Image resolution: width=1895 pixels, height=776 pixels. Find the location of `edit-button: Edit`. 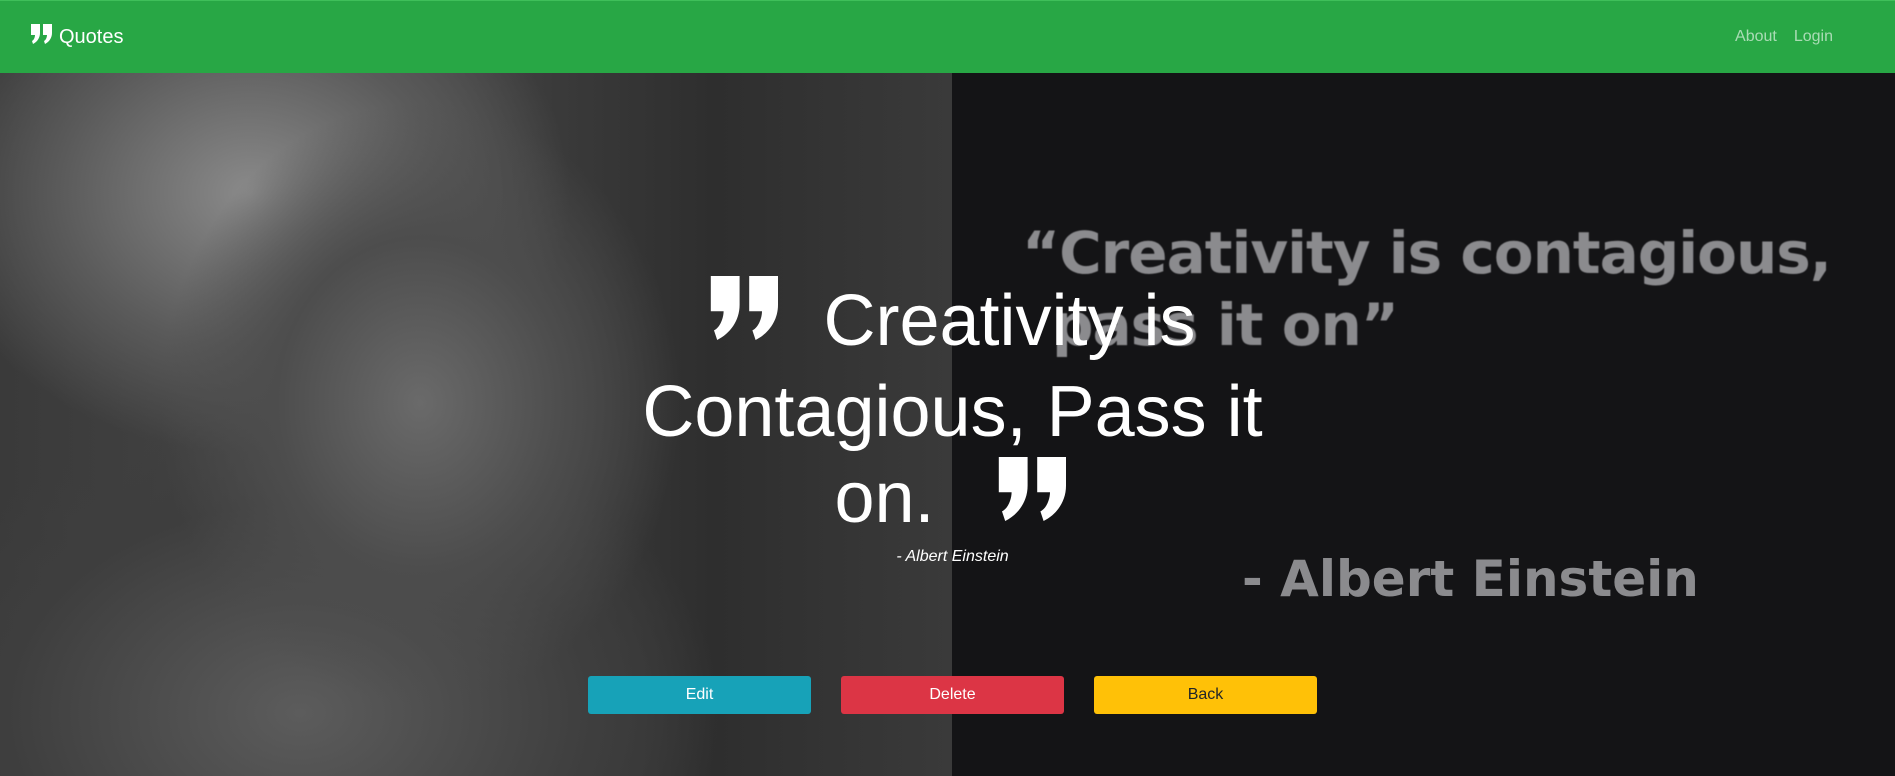

edit-button: Edit is located at coordinates (699, 695).